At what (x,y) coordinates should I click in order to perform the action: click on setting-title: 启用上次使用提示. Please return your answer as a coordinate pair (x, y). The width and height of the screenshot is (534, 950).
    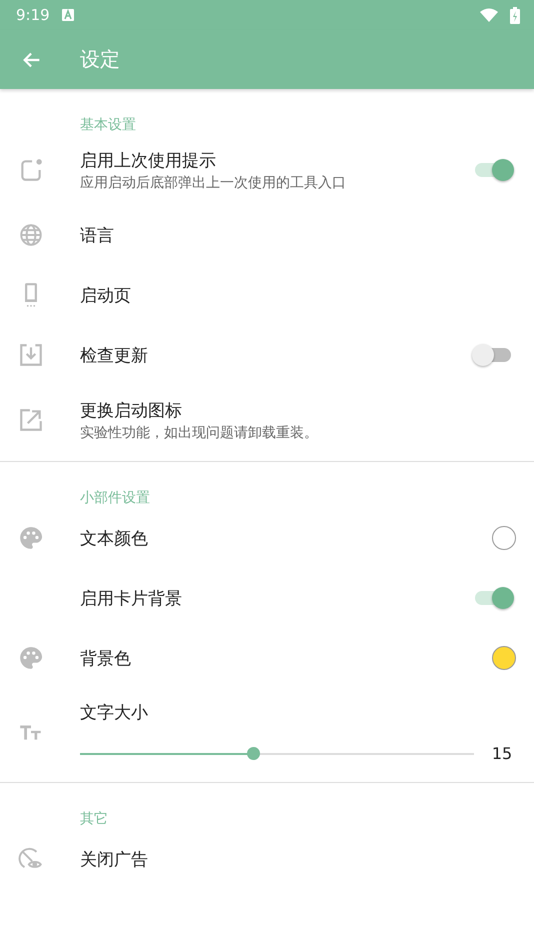
    Looking at the image, I should click on (148, 161).